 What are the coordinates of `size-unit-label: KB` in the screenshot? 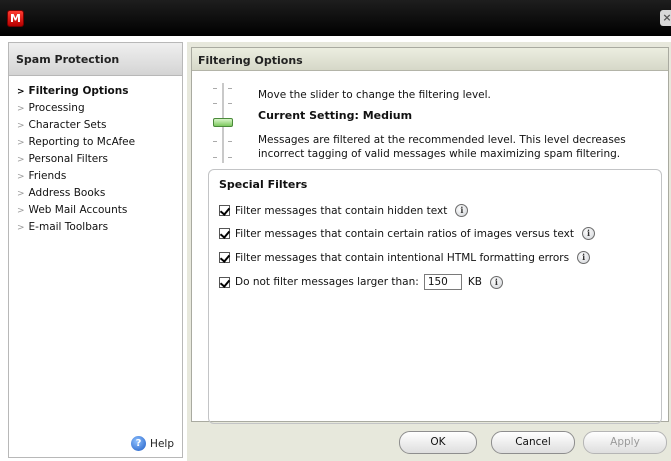 It's located at (474, 282).